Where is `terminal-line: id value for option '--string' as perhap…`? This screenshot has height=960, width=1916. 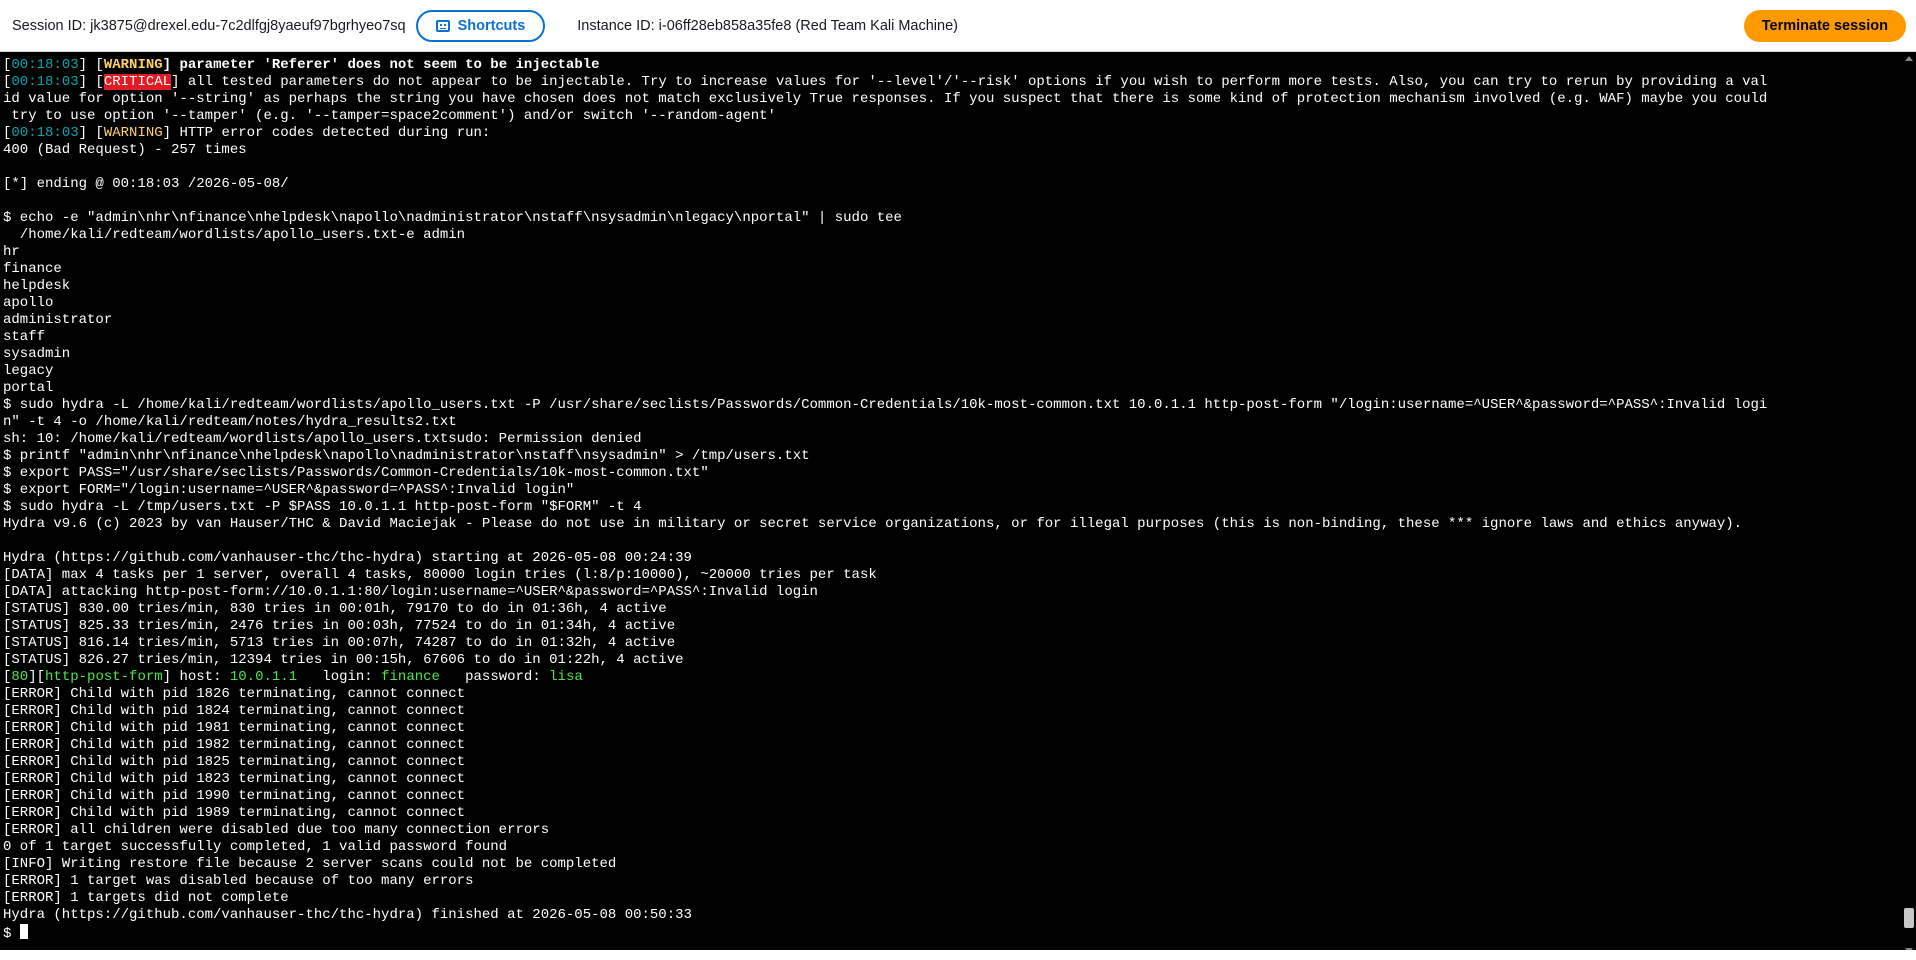 terminal-line: id value for option '--string' as perhap… is located at coordinates (948, 99).